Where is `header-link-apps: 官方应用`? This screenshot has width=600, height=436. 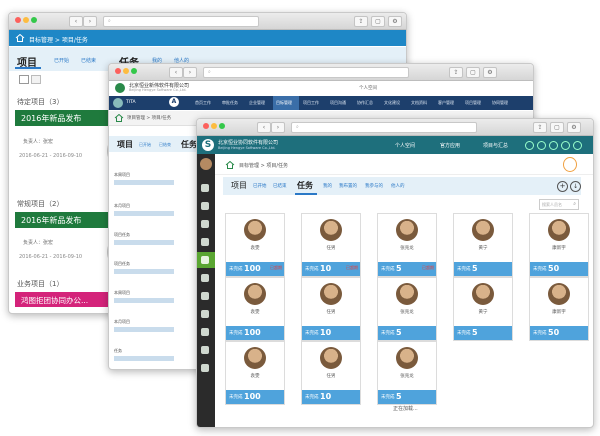
header-link-apps: 官方应用 is located at coordinates (450, 145).